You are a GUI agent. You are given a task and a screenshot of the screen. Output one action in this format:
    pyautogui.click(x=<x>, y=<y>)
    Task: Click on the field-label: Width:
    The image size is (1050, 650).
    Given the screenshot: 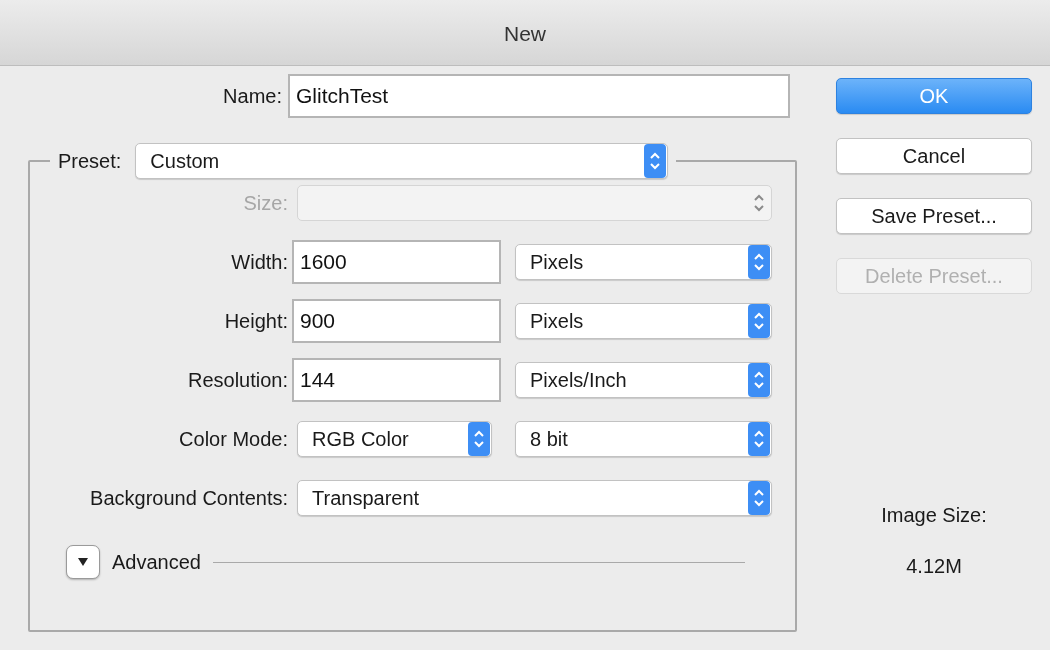 What is the action you would take?
    pyautogui.click(x=259, y=262)
    